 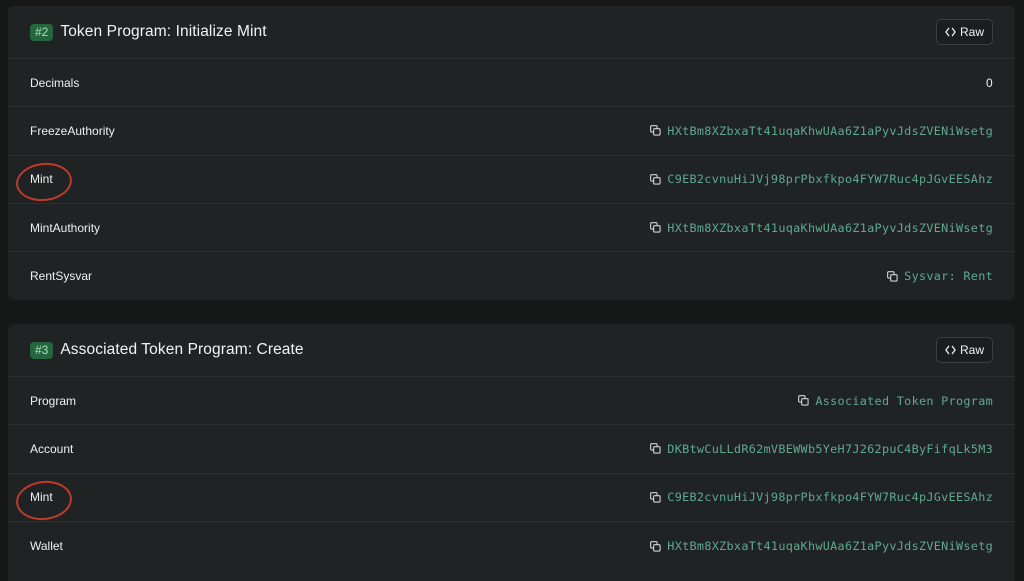 I want to click on row-value: 0, so click(x=989, y=82).